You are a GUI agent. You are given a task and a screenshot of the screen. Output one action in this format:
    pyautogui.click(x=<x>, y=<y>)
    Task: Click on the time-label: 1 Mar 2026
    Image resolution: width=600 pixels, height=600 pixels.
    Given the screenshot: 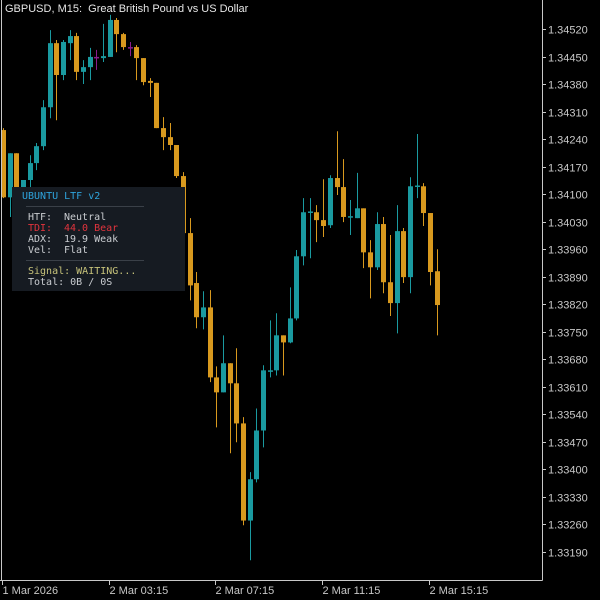 What is the action you would take?
    pyautogui.click(x=31, y=591)
    